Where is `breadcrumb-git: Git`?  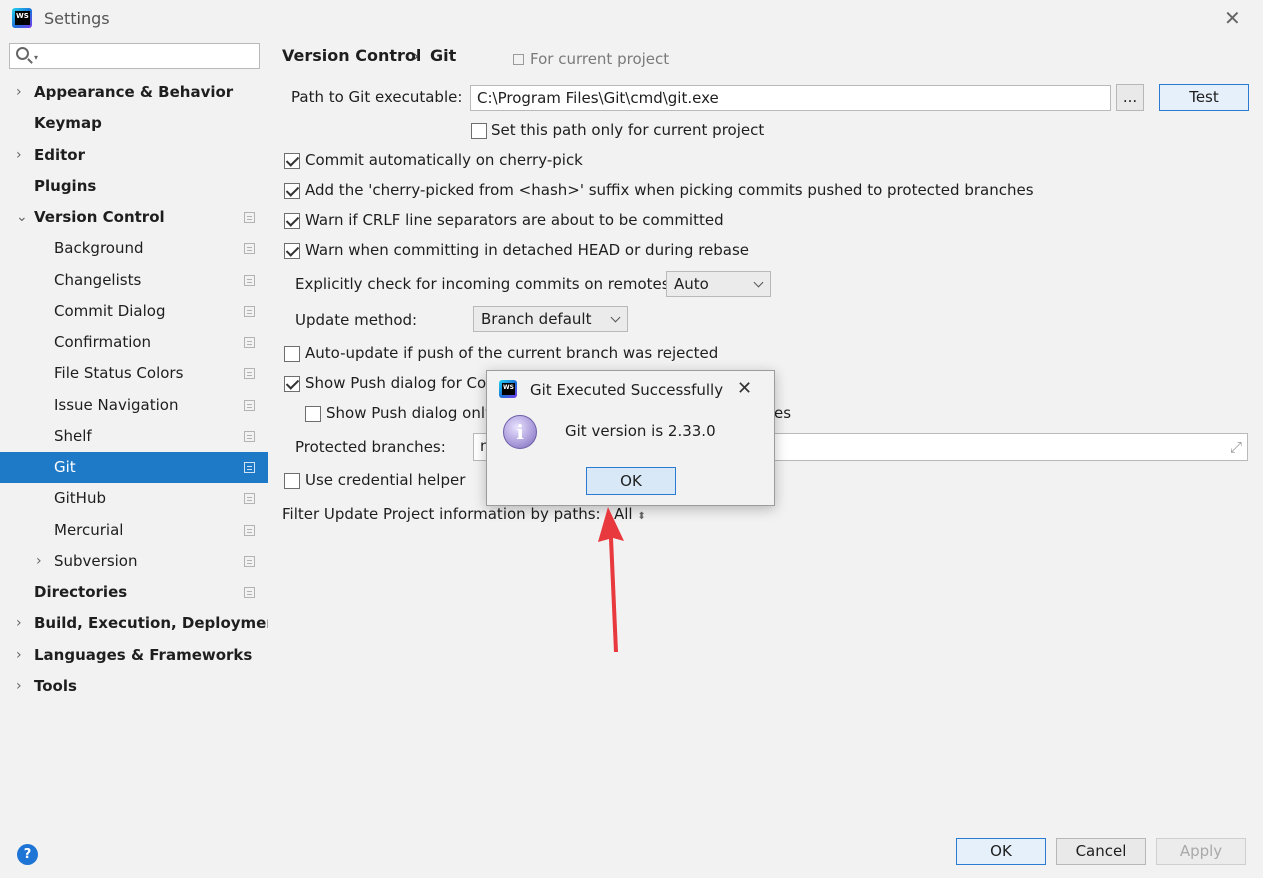
breadcrumb-git: Git is located at coordinates (443, 55).